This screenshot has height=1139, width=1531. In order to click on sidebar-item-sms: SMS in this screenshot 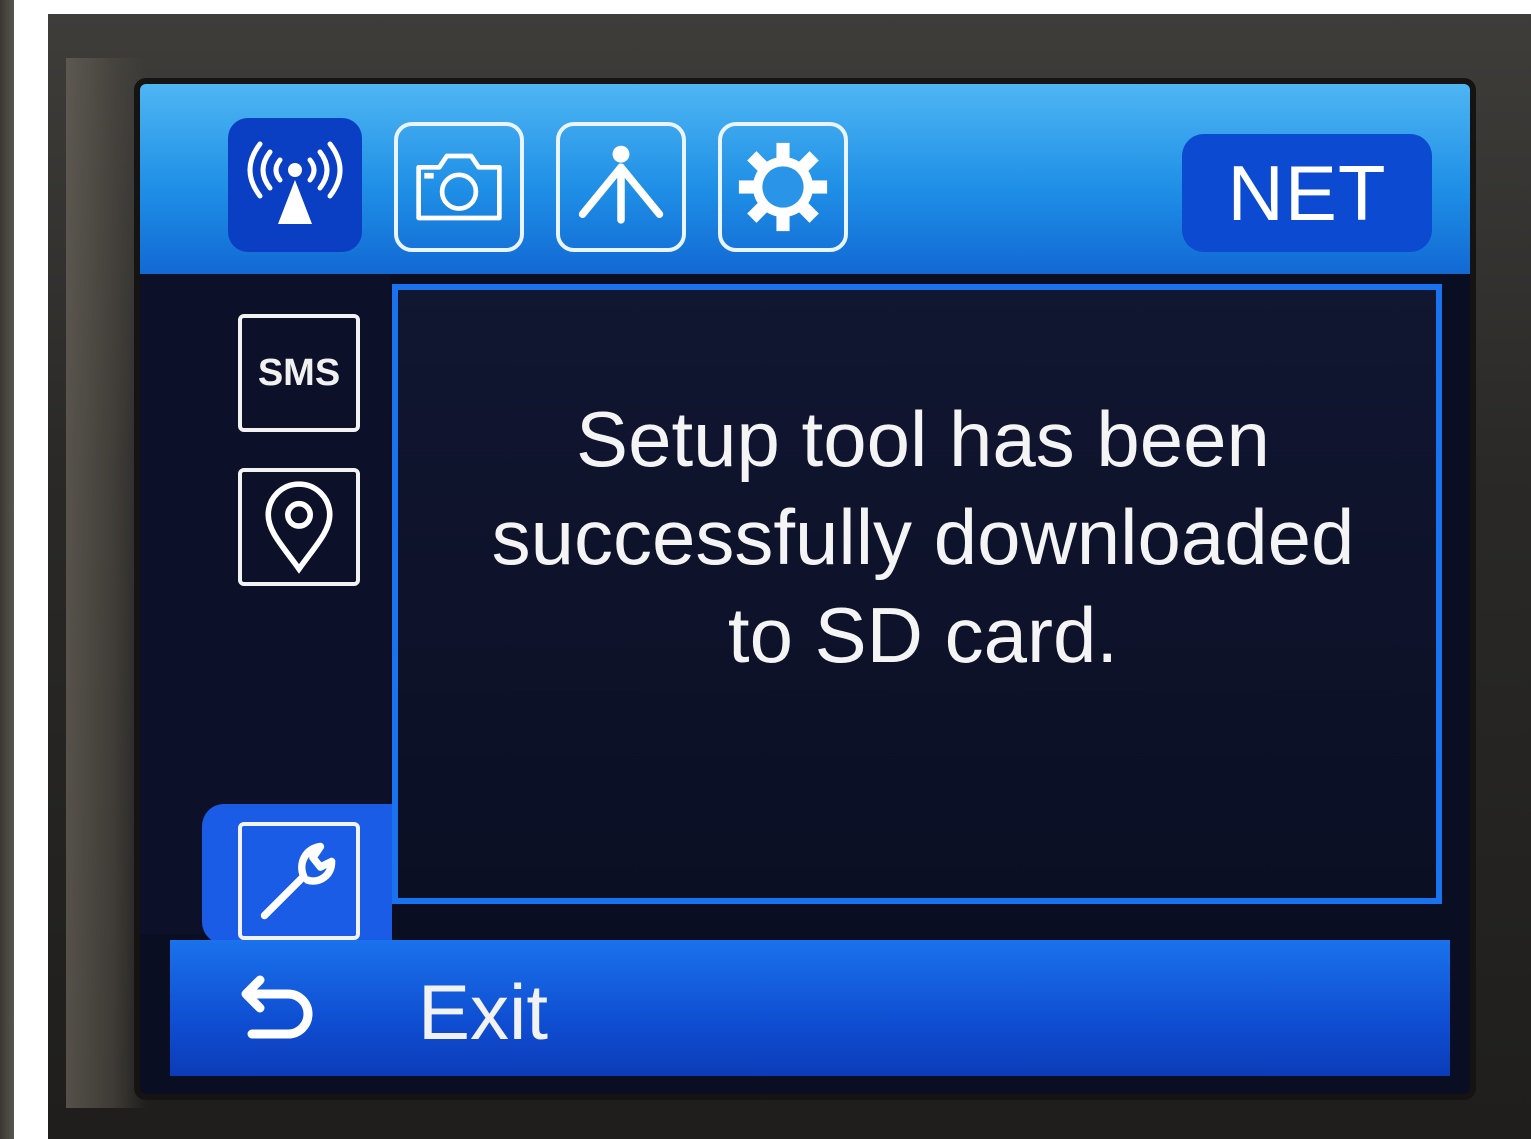, I will do `click(299, 373)`.